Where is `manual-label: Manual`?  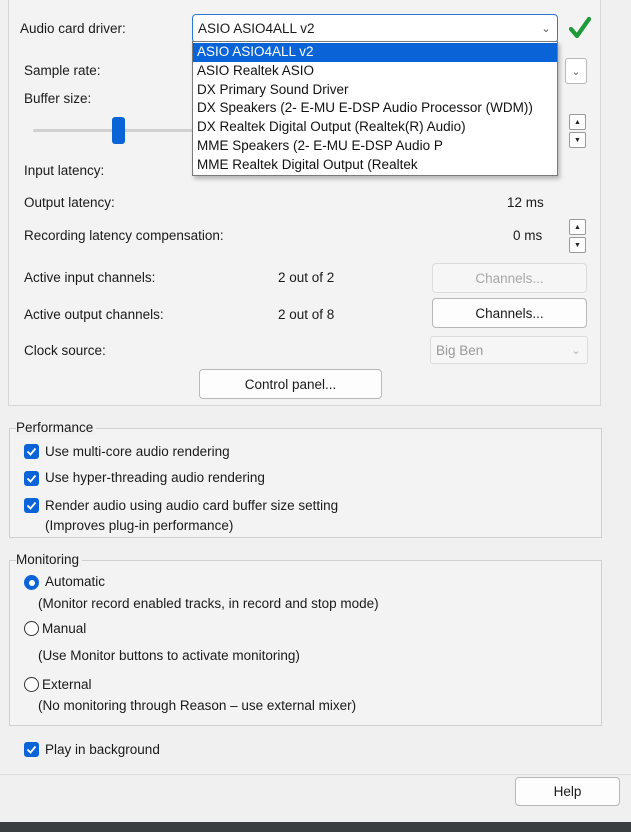 manual-label: Manual is located at coordinates (64, 628).